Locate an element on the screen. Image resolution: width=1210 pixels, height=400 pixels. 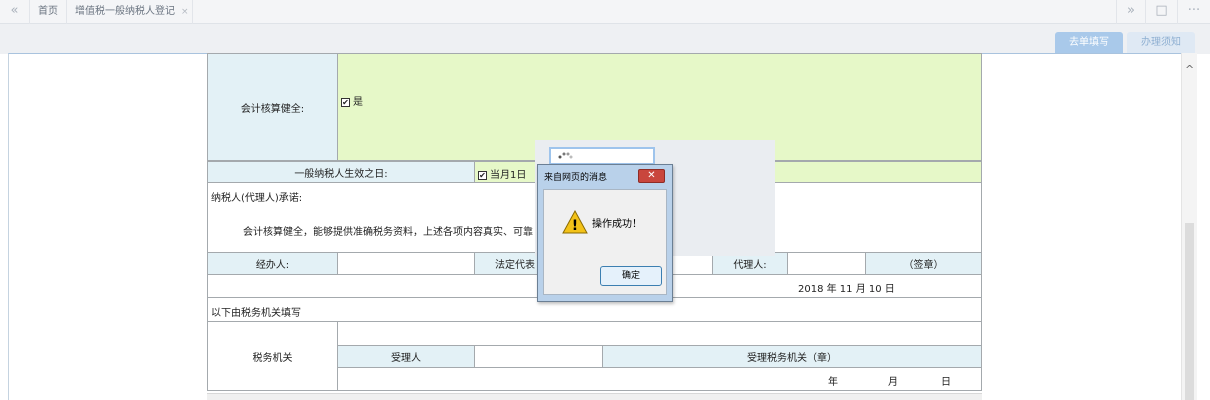
office-year-label: 年 is located at coordinates (833, 382).